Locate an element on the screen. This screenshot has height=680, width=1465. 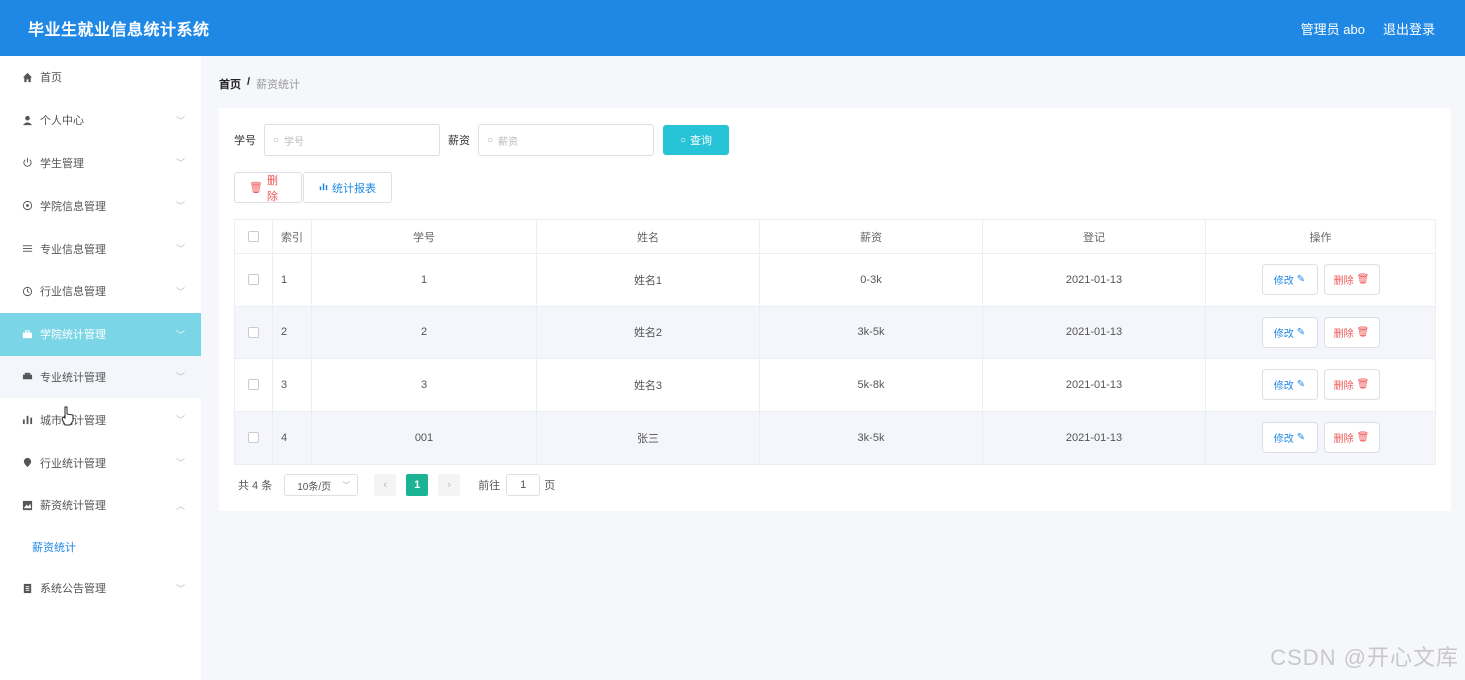
cell-salary: 0-3k is located at coordinates (871, 280).